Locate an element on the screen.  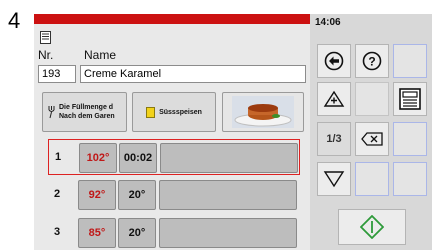
fork-icon is located at coordinates (51, 112).